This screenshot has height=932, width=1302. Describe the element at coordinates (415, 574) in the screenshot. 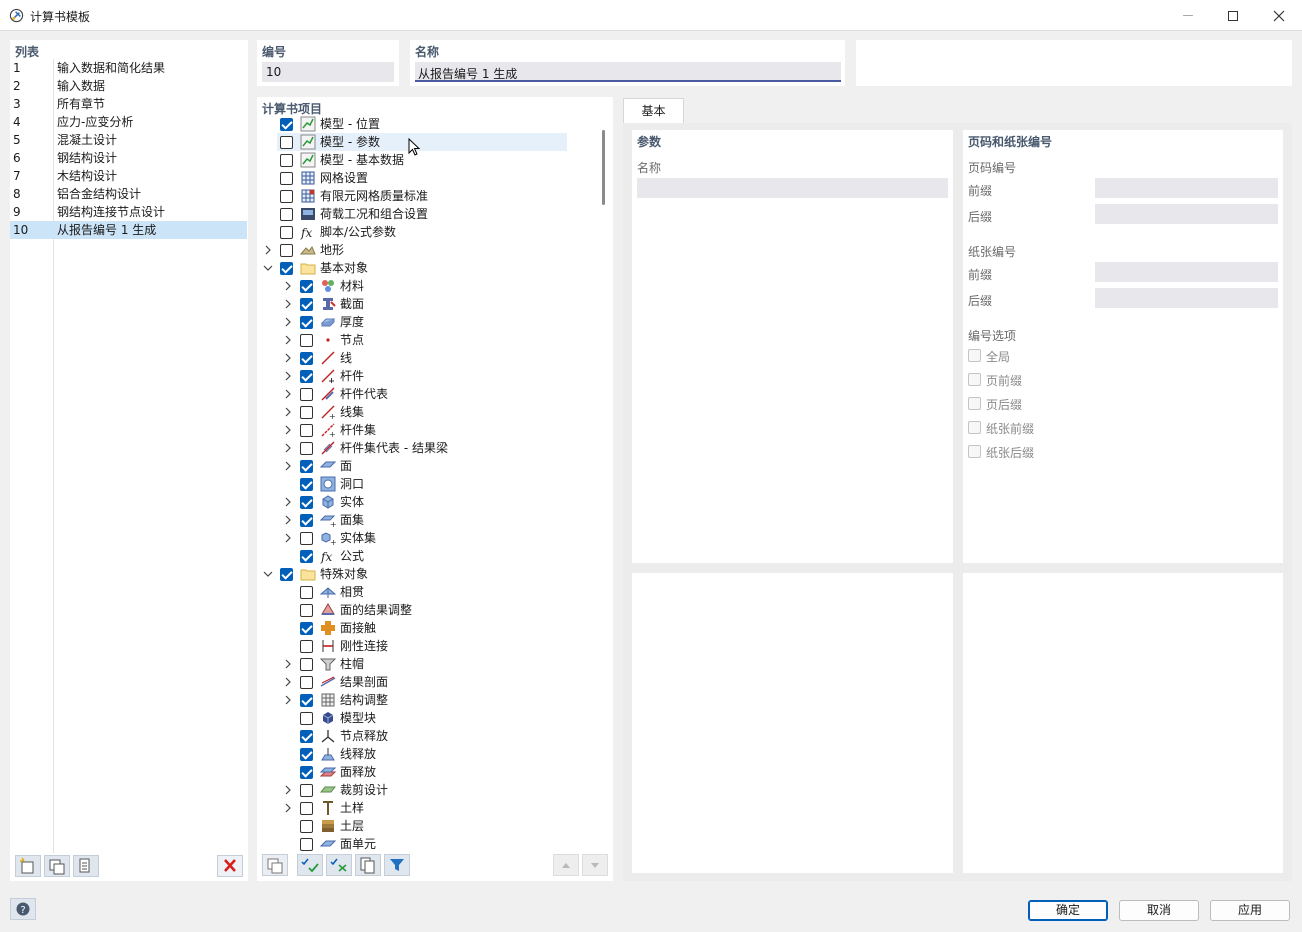

I see `tree-item: 特殊对象` at that location.